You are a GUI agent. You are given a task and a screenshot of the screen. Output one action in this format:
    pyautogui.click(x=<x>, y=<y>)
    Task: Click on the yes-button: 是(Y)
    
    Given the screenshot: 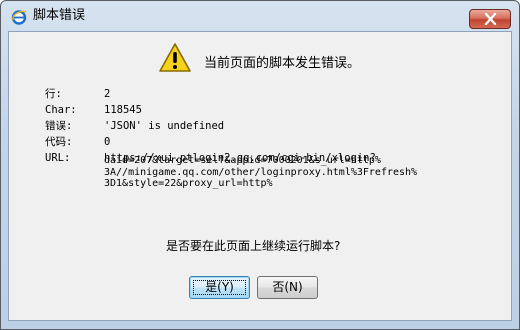 What is the action you would take?
    pyautogui.click(x=219, y=287)
    